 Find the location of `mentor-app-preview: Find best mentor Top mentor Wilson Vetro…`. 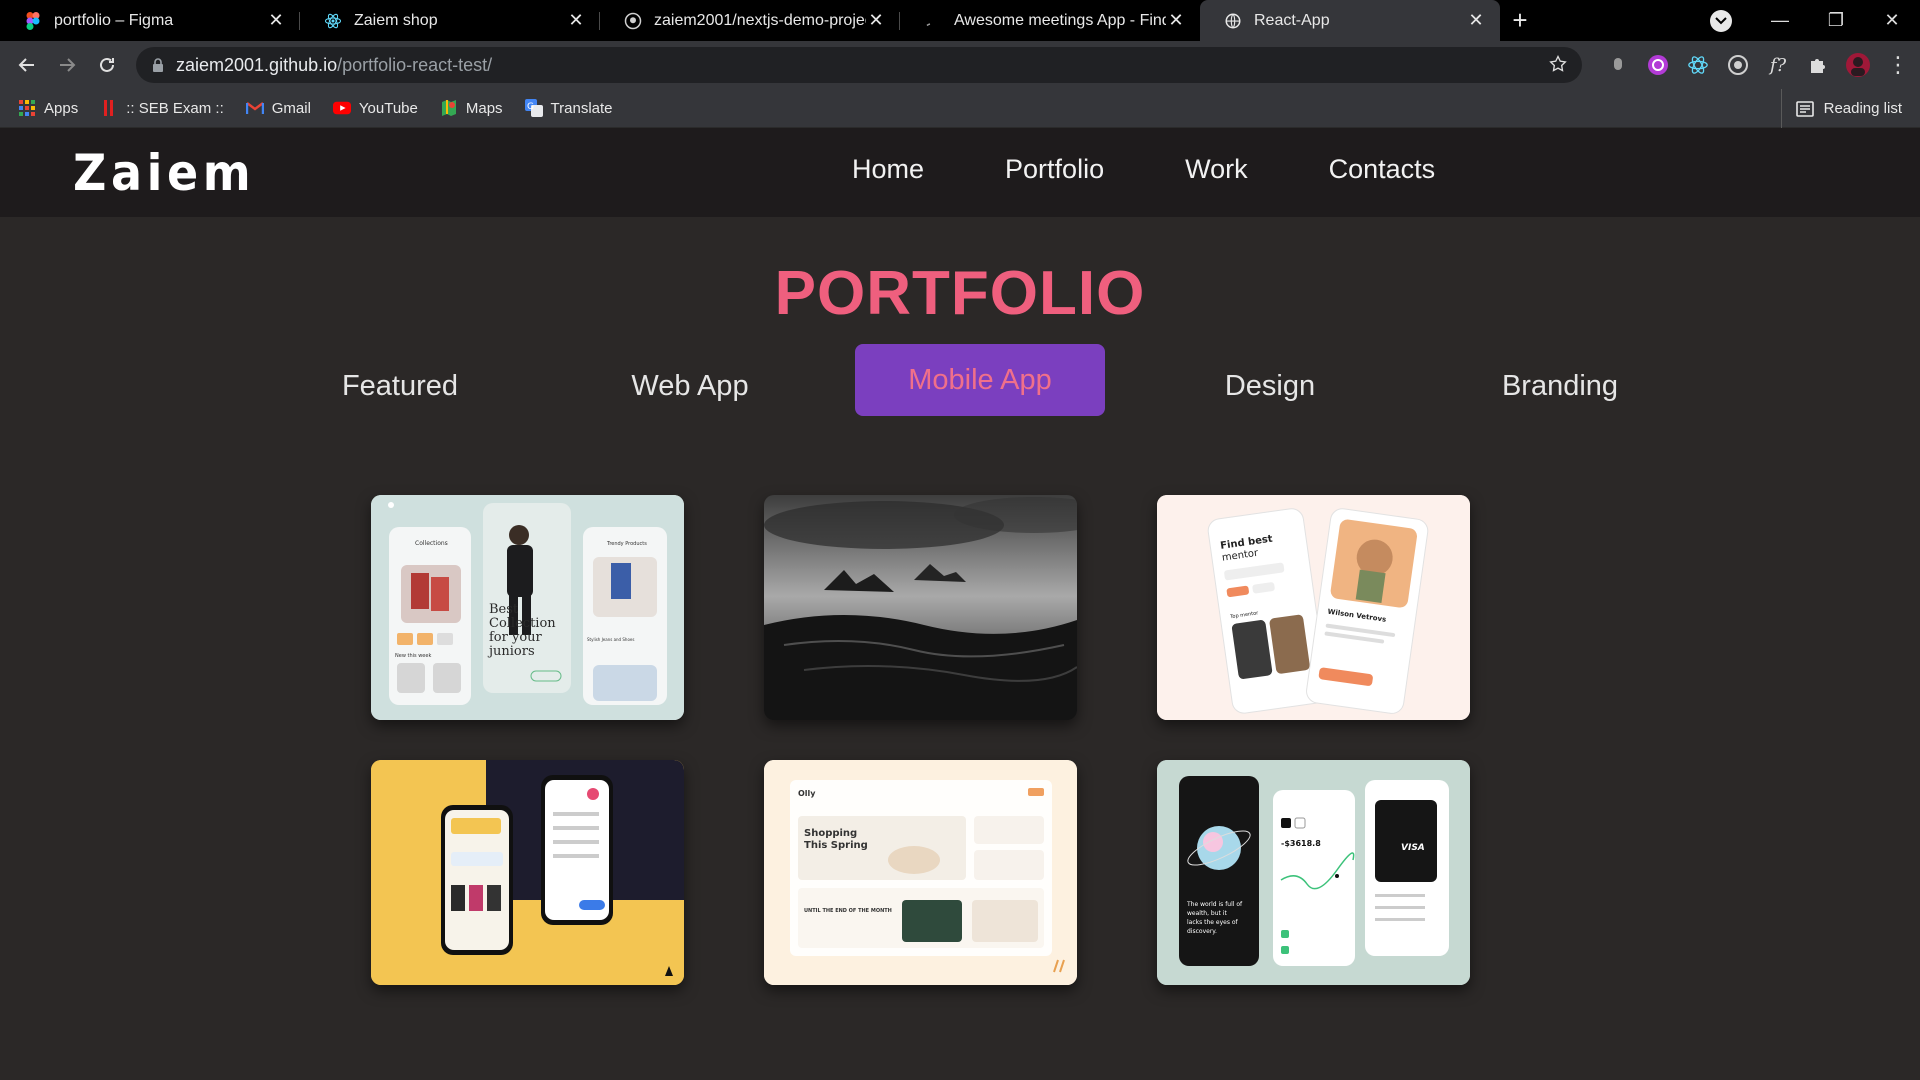

mentor-app-preview: Find best mentor Top mentor Wilson Vetro… is located at coordinates (1313, 607).